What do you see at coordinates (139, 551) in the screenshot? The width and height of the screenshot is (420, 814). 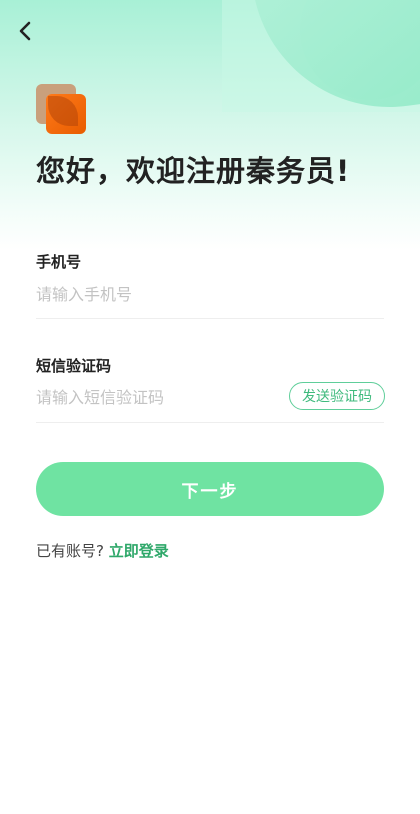 I see `login-link: 立即登录` at bounding box center [139, 551].